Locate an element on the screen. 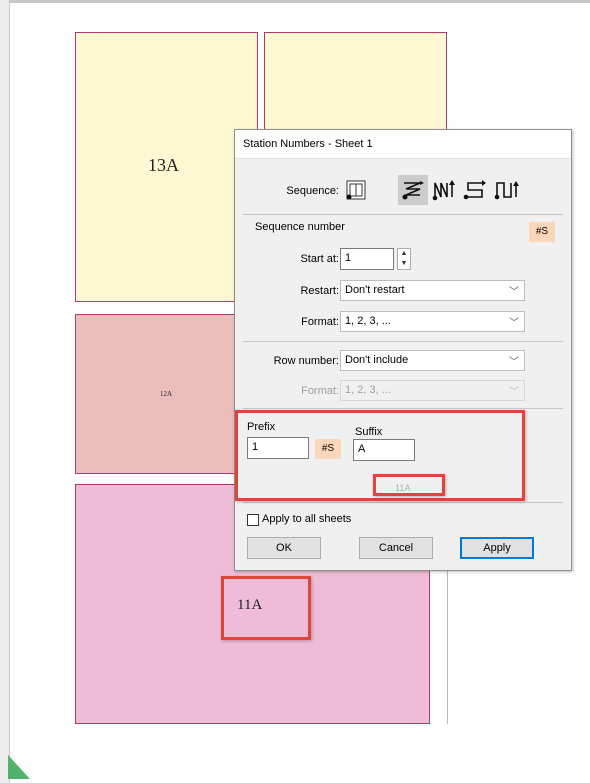 Image resolution: width=590 pixels, height=783 pixels. tile-12a-label: 12A is located at coordinates (166, 394).